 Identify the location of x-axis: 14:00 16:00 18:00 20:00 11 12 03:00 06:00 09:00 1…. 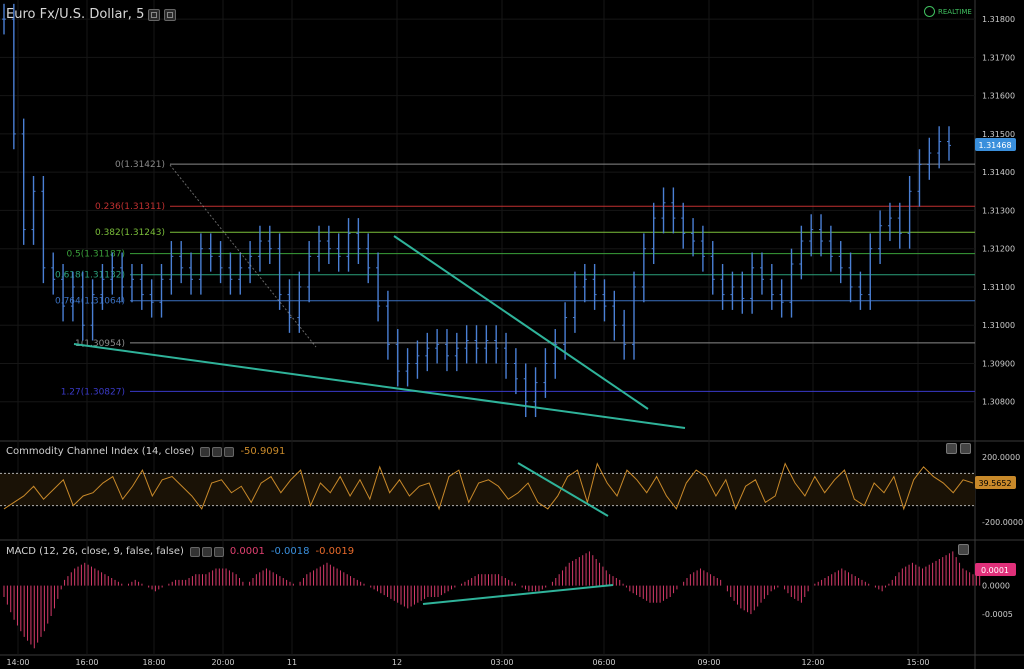
(467, 662).